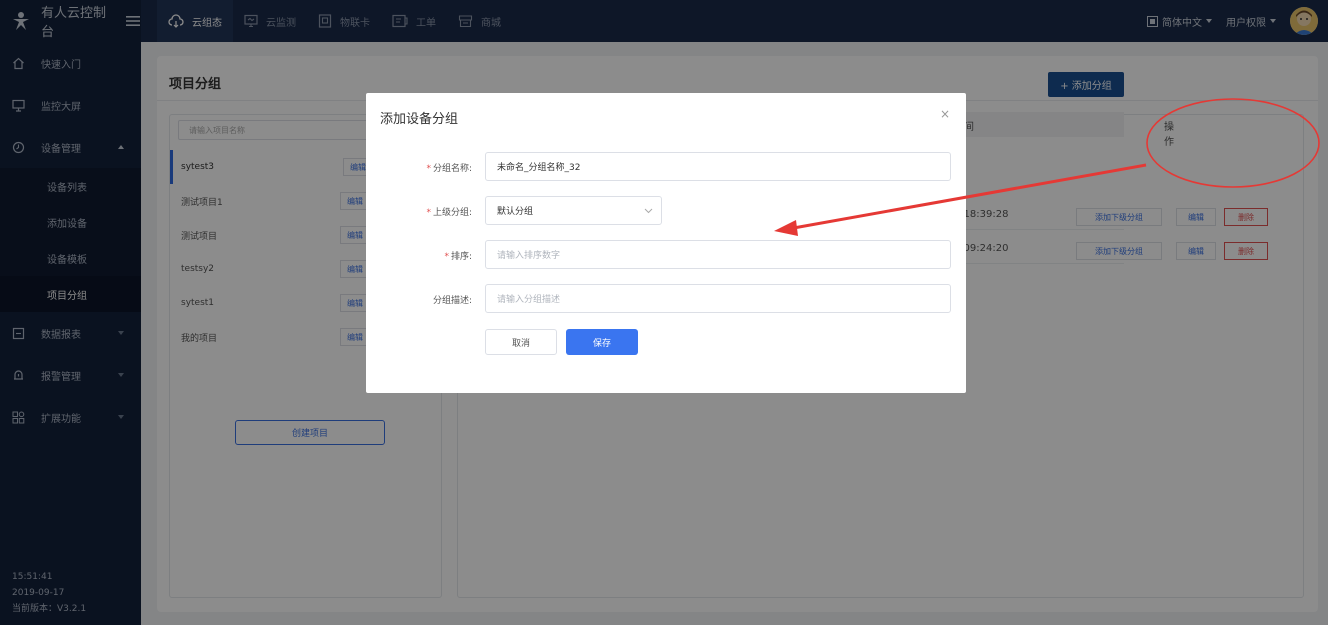 The image size is (1328, 625). Describe the element at coordinates (945, 114) in the screenshot. I see `close-icon: ×` at that location.